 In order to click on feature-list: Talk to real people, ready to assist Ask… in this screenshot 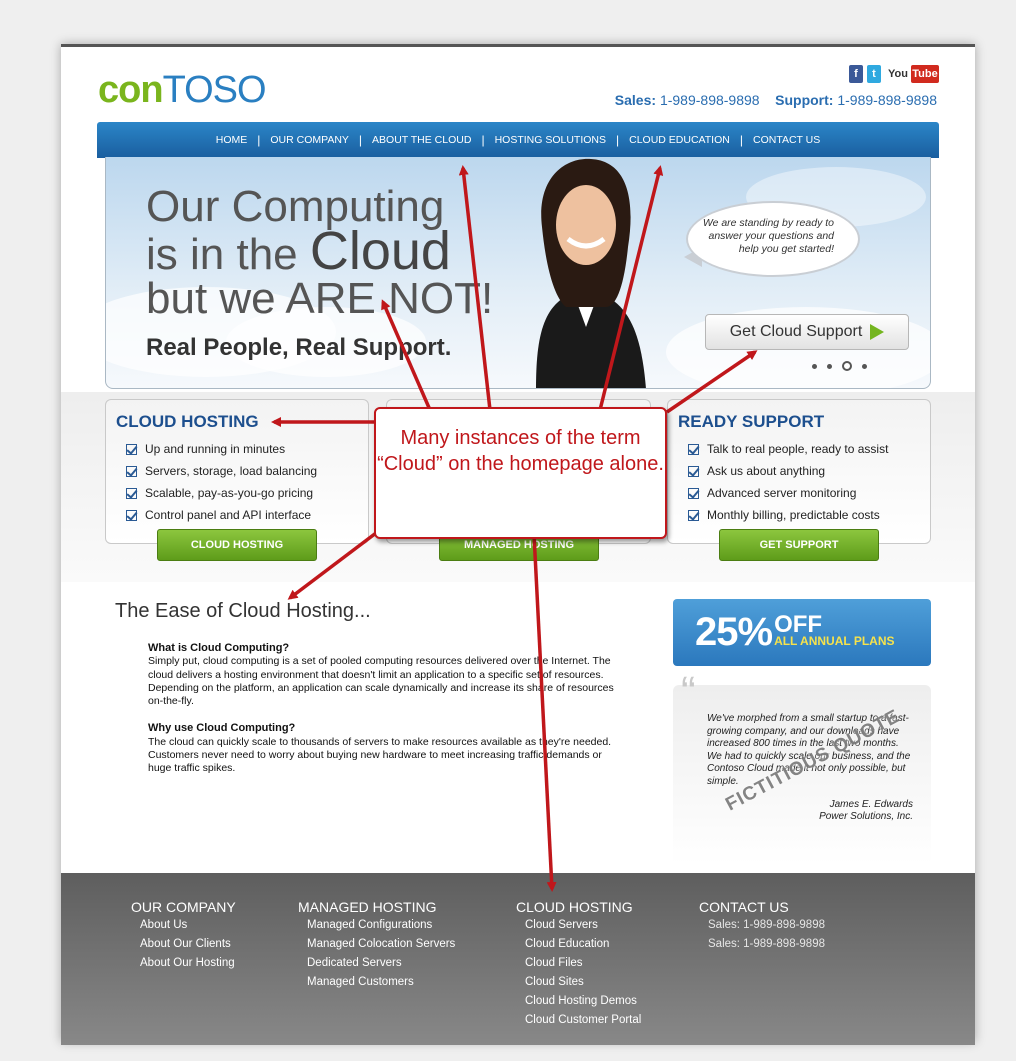, I will do `click(788, 482)`.